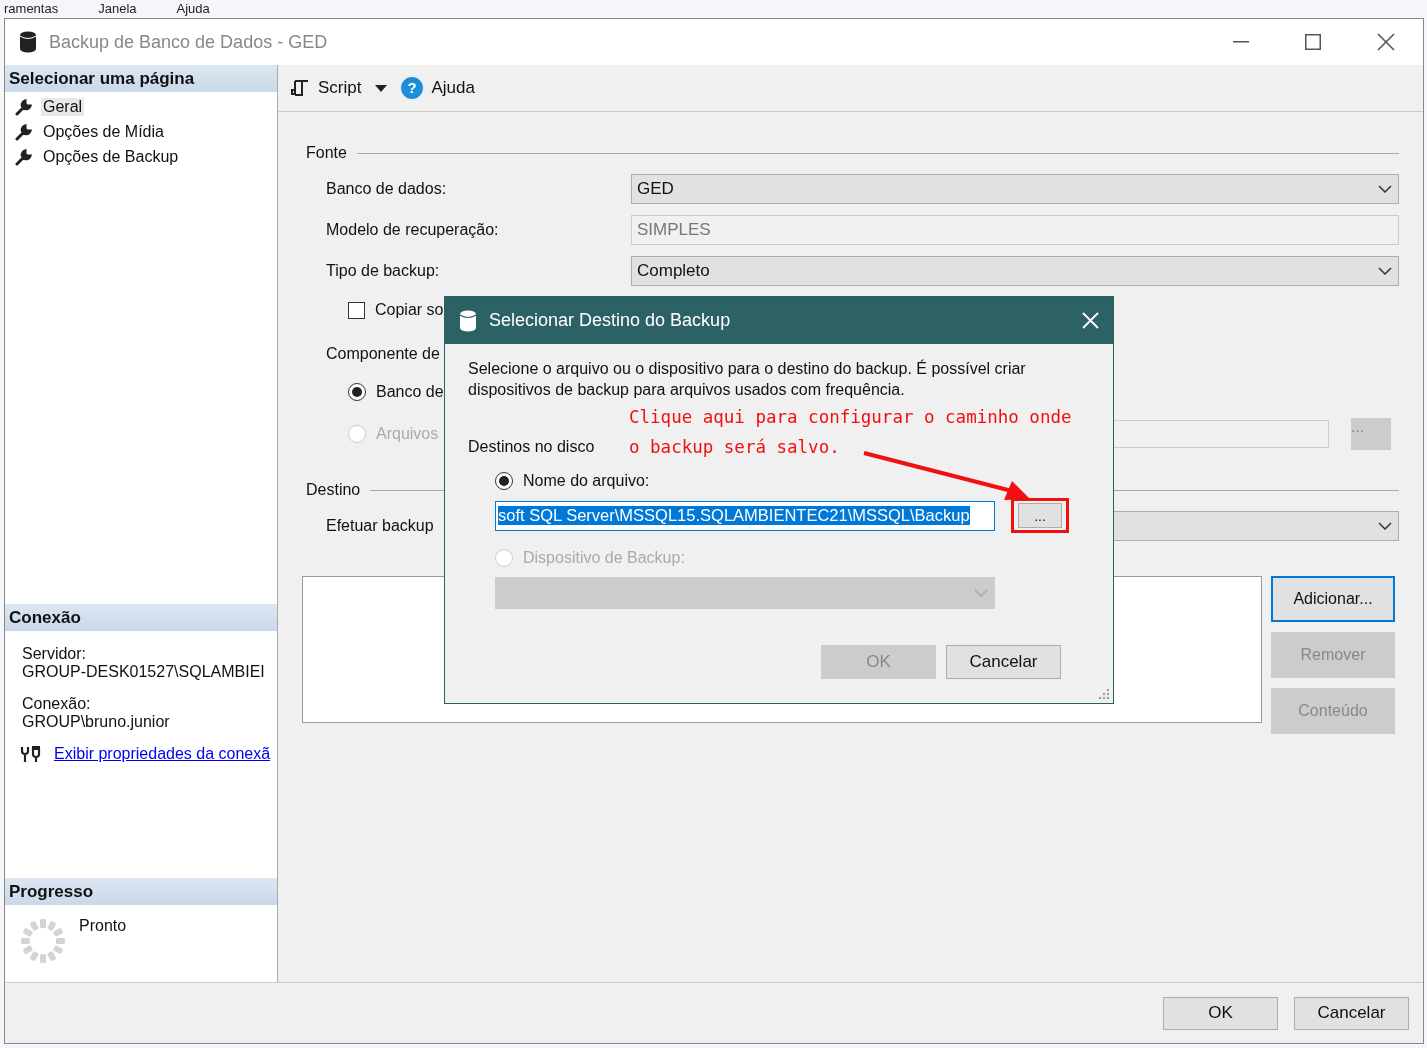 This screenshot has width=1427, height=1048. I want to click on page-item: Opções de Mídia, so click(103, 131).